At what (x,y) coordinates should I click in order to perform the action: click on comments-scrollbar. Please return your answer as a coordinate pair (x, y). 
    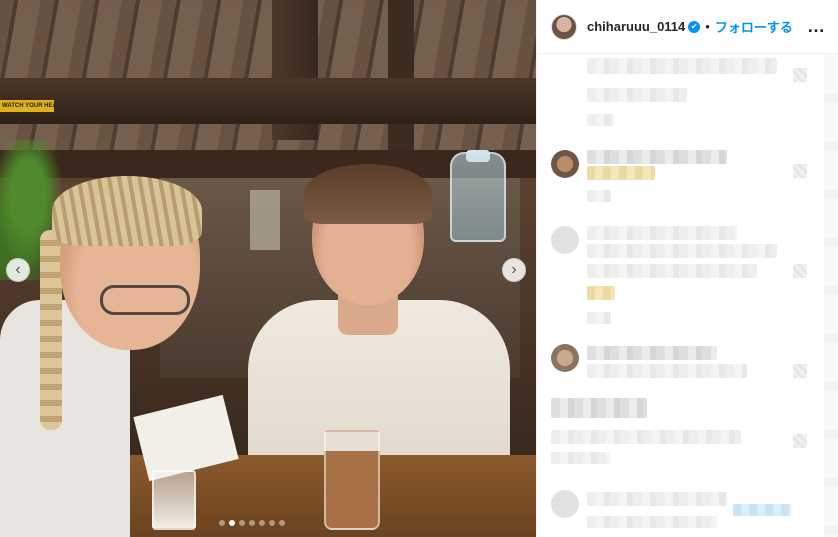
    Looking at the image, I should click on (831, 295).